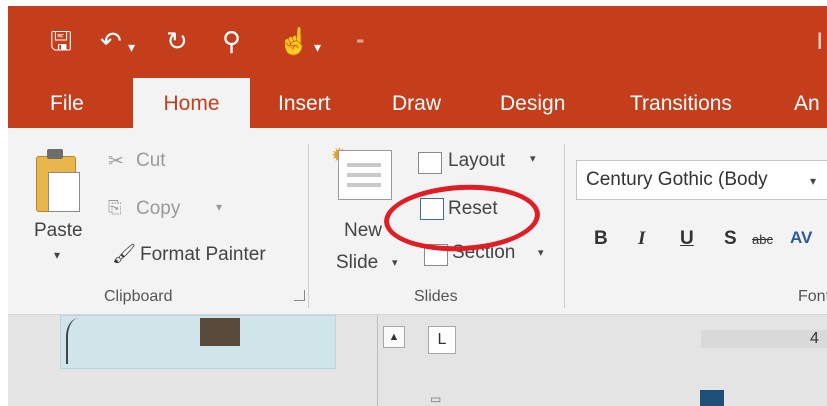  What do you see at coordinates (730, 239) in the screenshot?
I see `shadow-button: S` at bounding box center [730, 239].